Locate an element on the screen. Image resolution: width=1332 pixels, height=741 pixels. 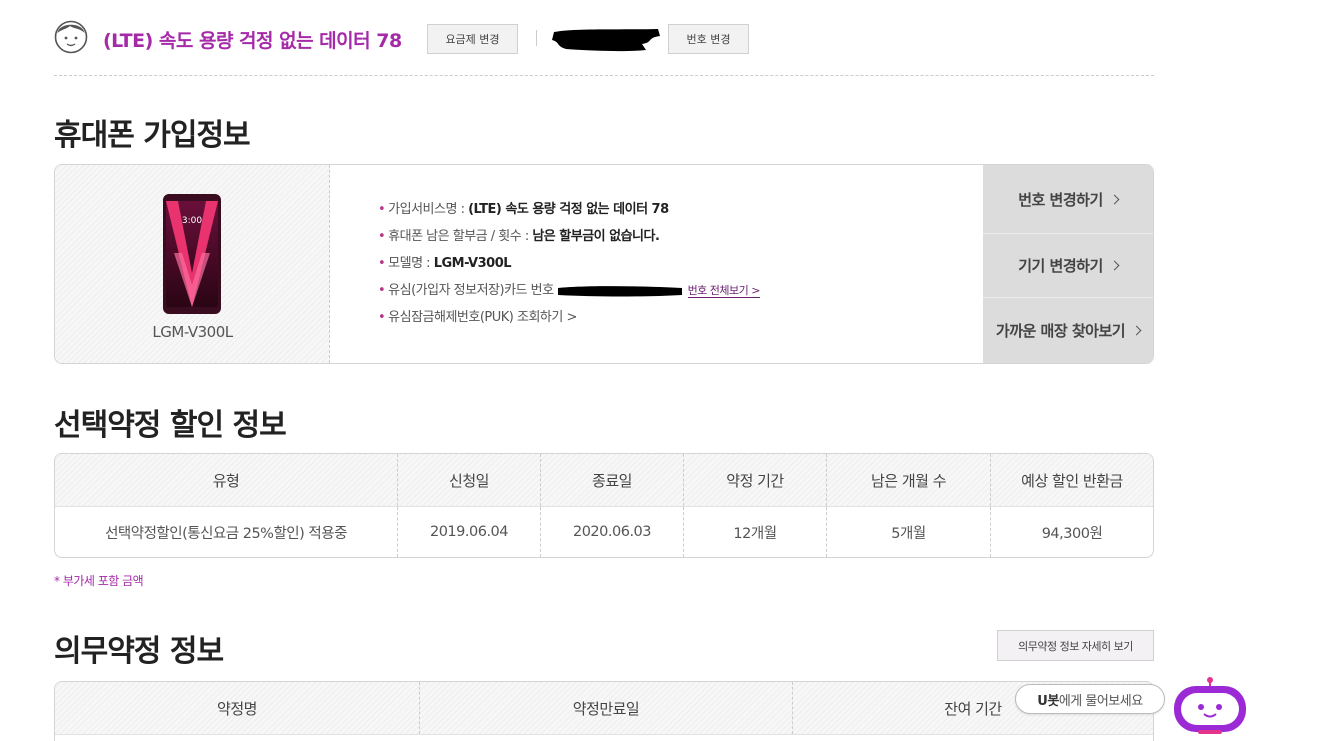
info-item-service: • 가입서비스명 : (LTE) 속도 용량 걱정 없는 데이터 78 is located at coordinates (523, 209).